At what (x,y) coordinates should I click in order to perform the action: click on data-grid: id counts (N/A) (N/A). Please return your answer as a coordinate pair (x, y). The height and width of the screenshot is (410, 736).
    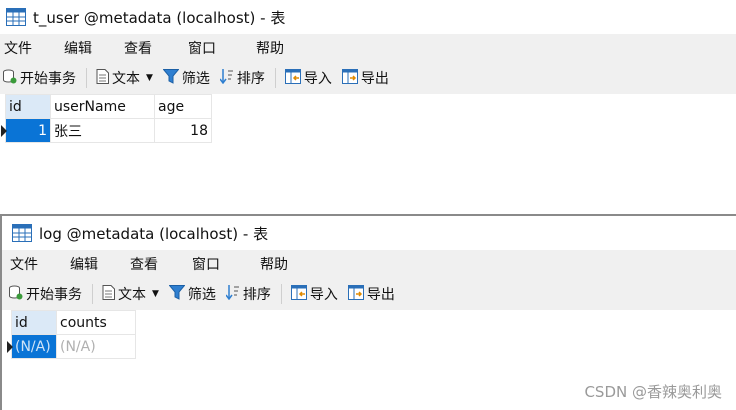
    Looking at the image, I should click on (71, 334).